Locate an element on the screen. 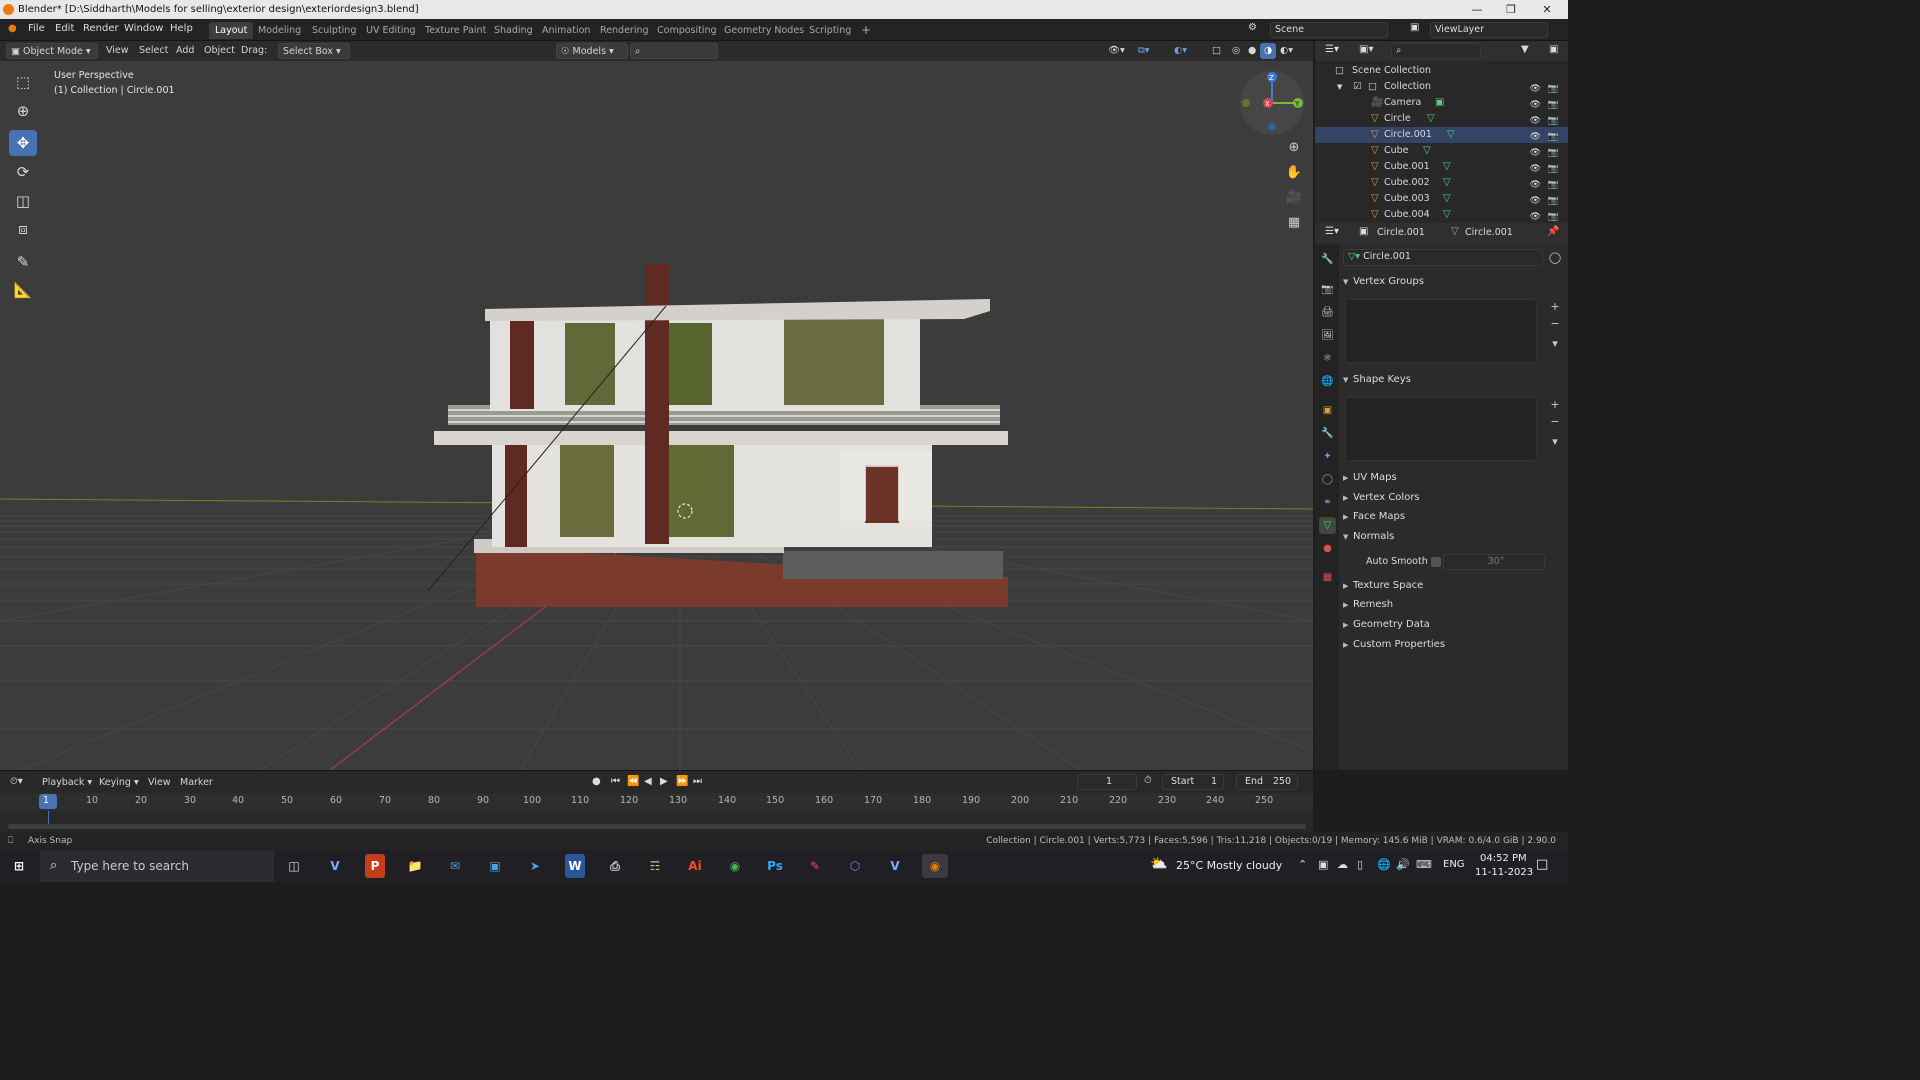 Image resolution: width=1920 pixels, height=1080 pixels. tab-texture-paint: Texture Paint is located at coordinates (455, 30).